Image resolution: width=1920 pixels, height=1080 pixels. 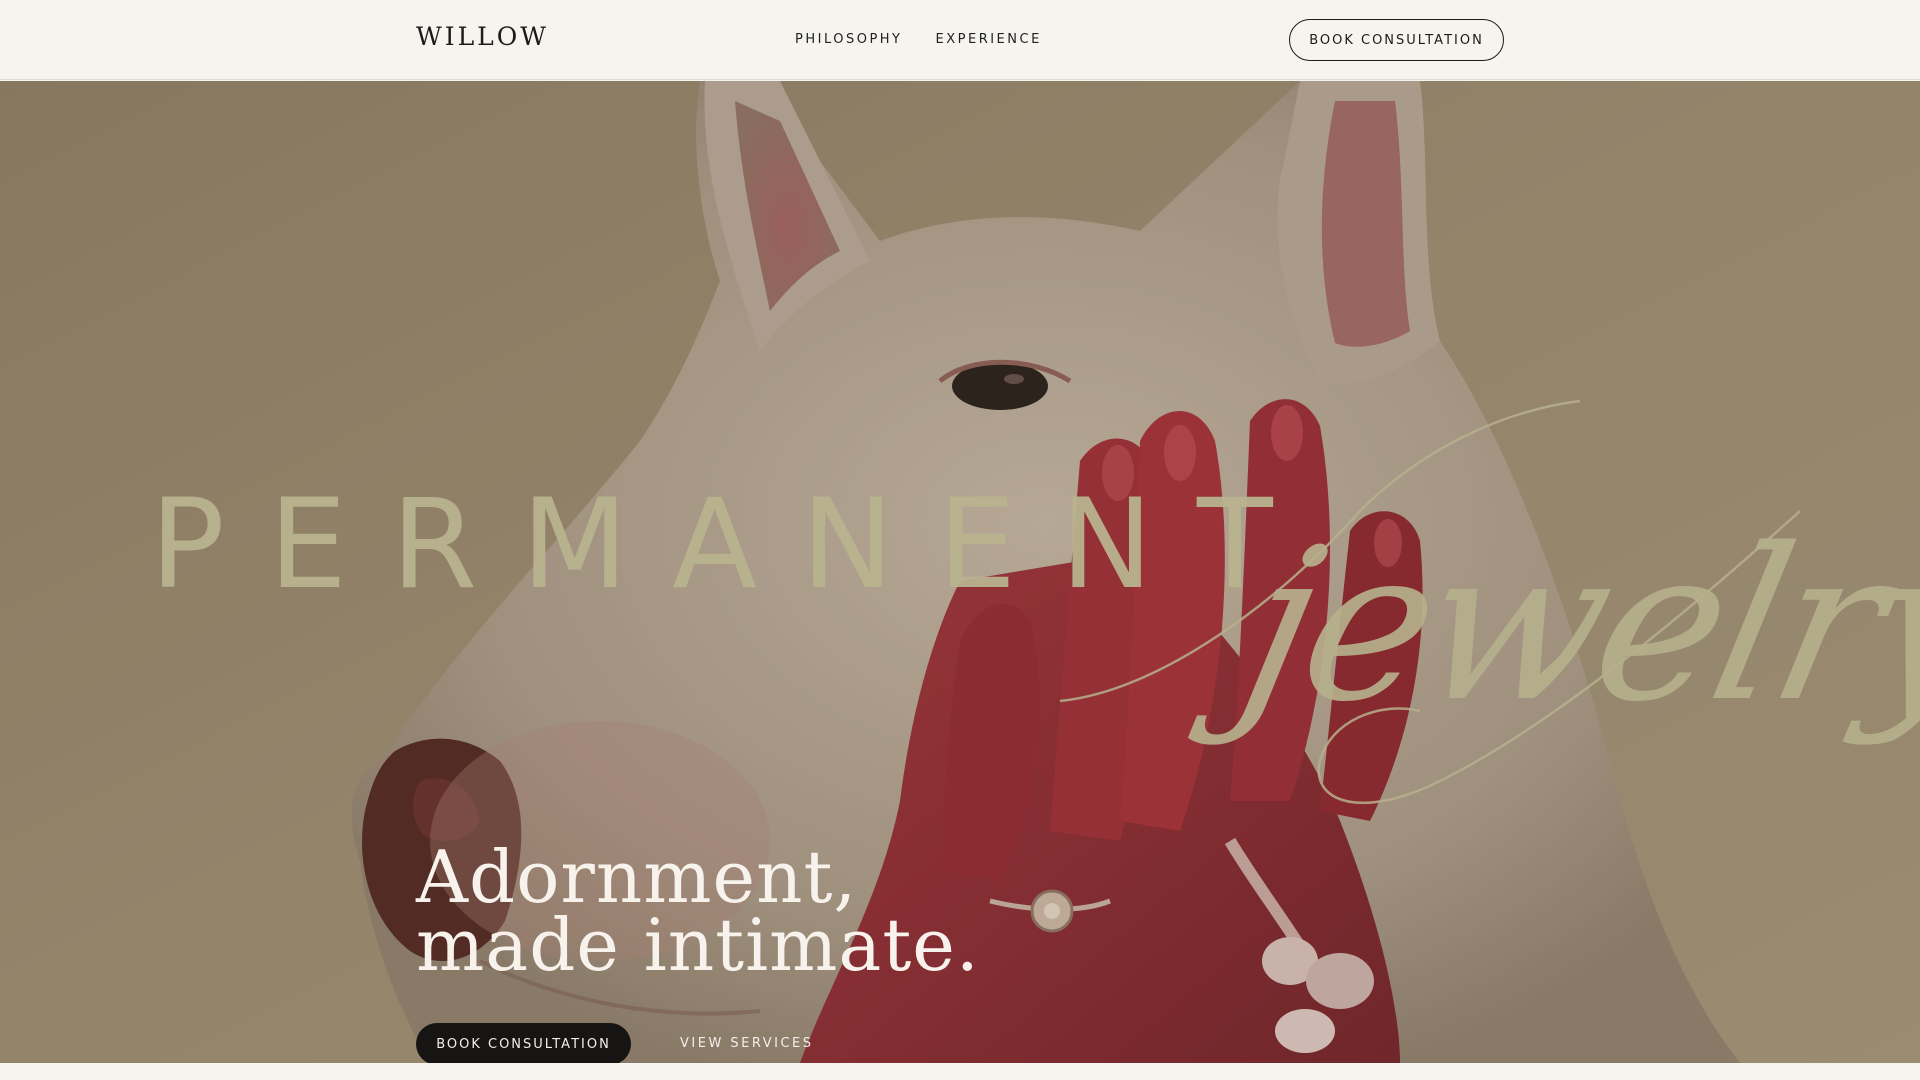 I want to click on page-bottom-strip, so click(x=960, y=1071).